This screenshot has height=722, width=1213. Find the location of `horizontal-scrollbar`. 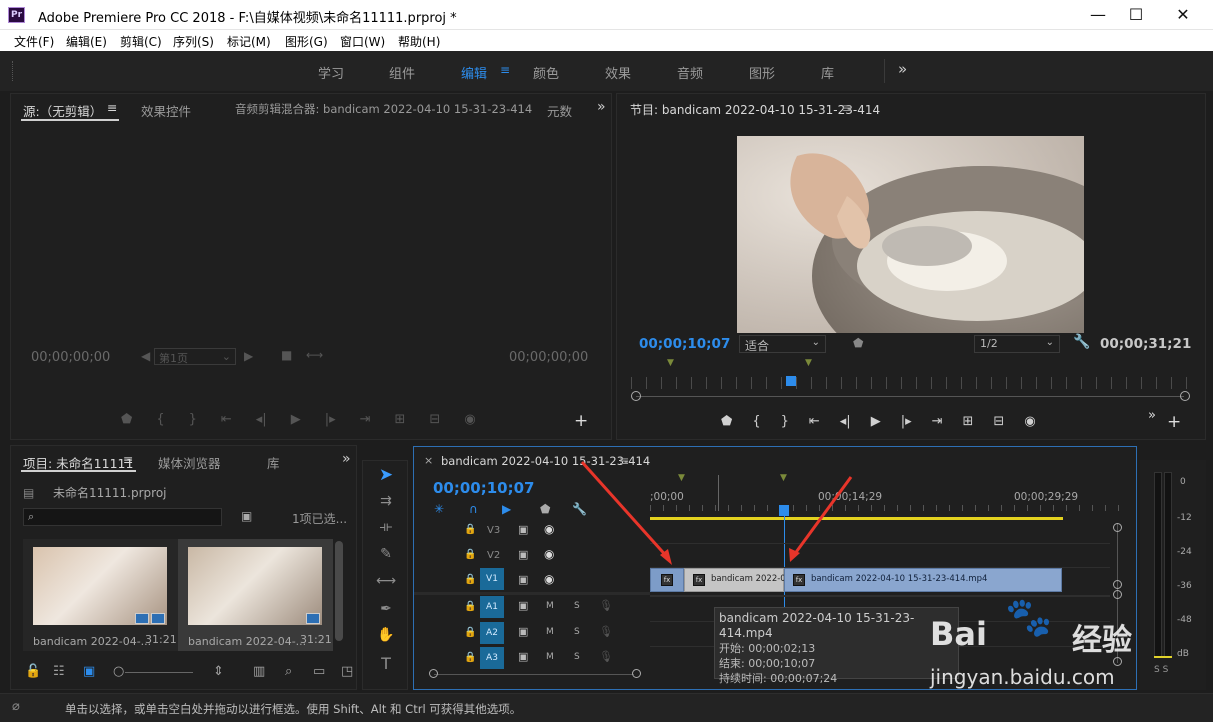

horizontal-scrollbar is located at coordinates (534, 674).